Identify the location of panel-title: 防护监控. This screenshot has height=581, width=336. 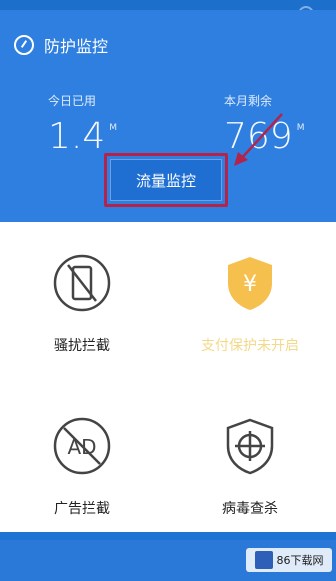
(76, 46).